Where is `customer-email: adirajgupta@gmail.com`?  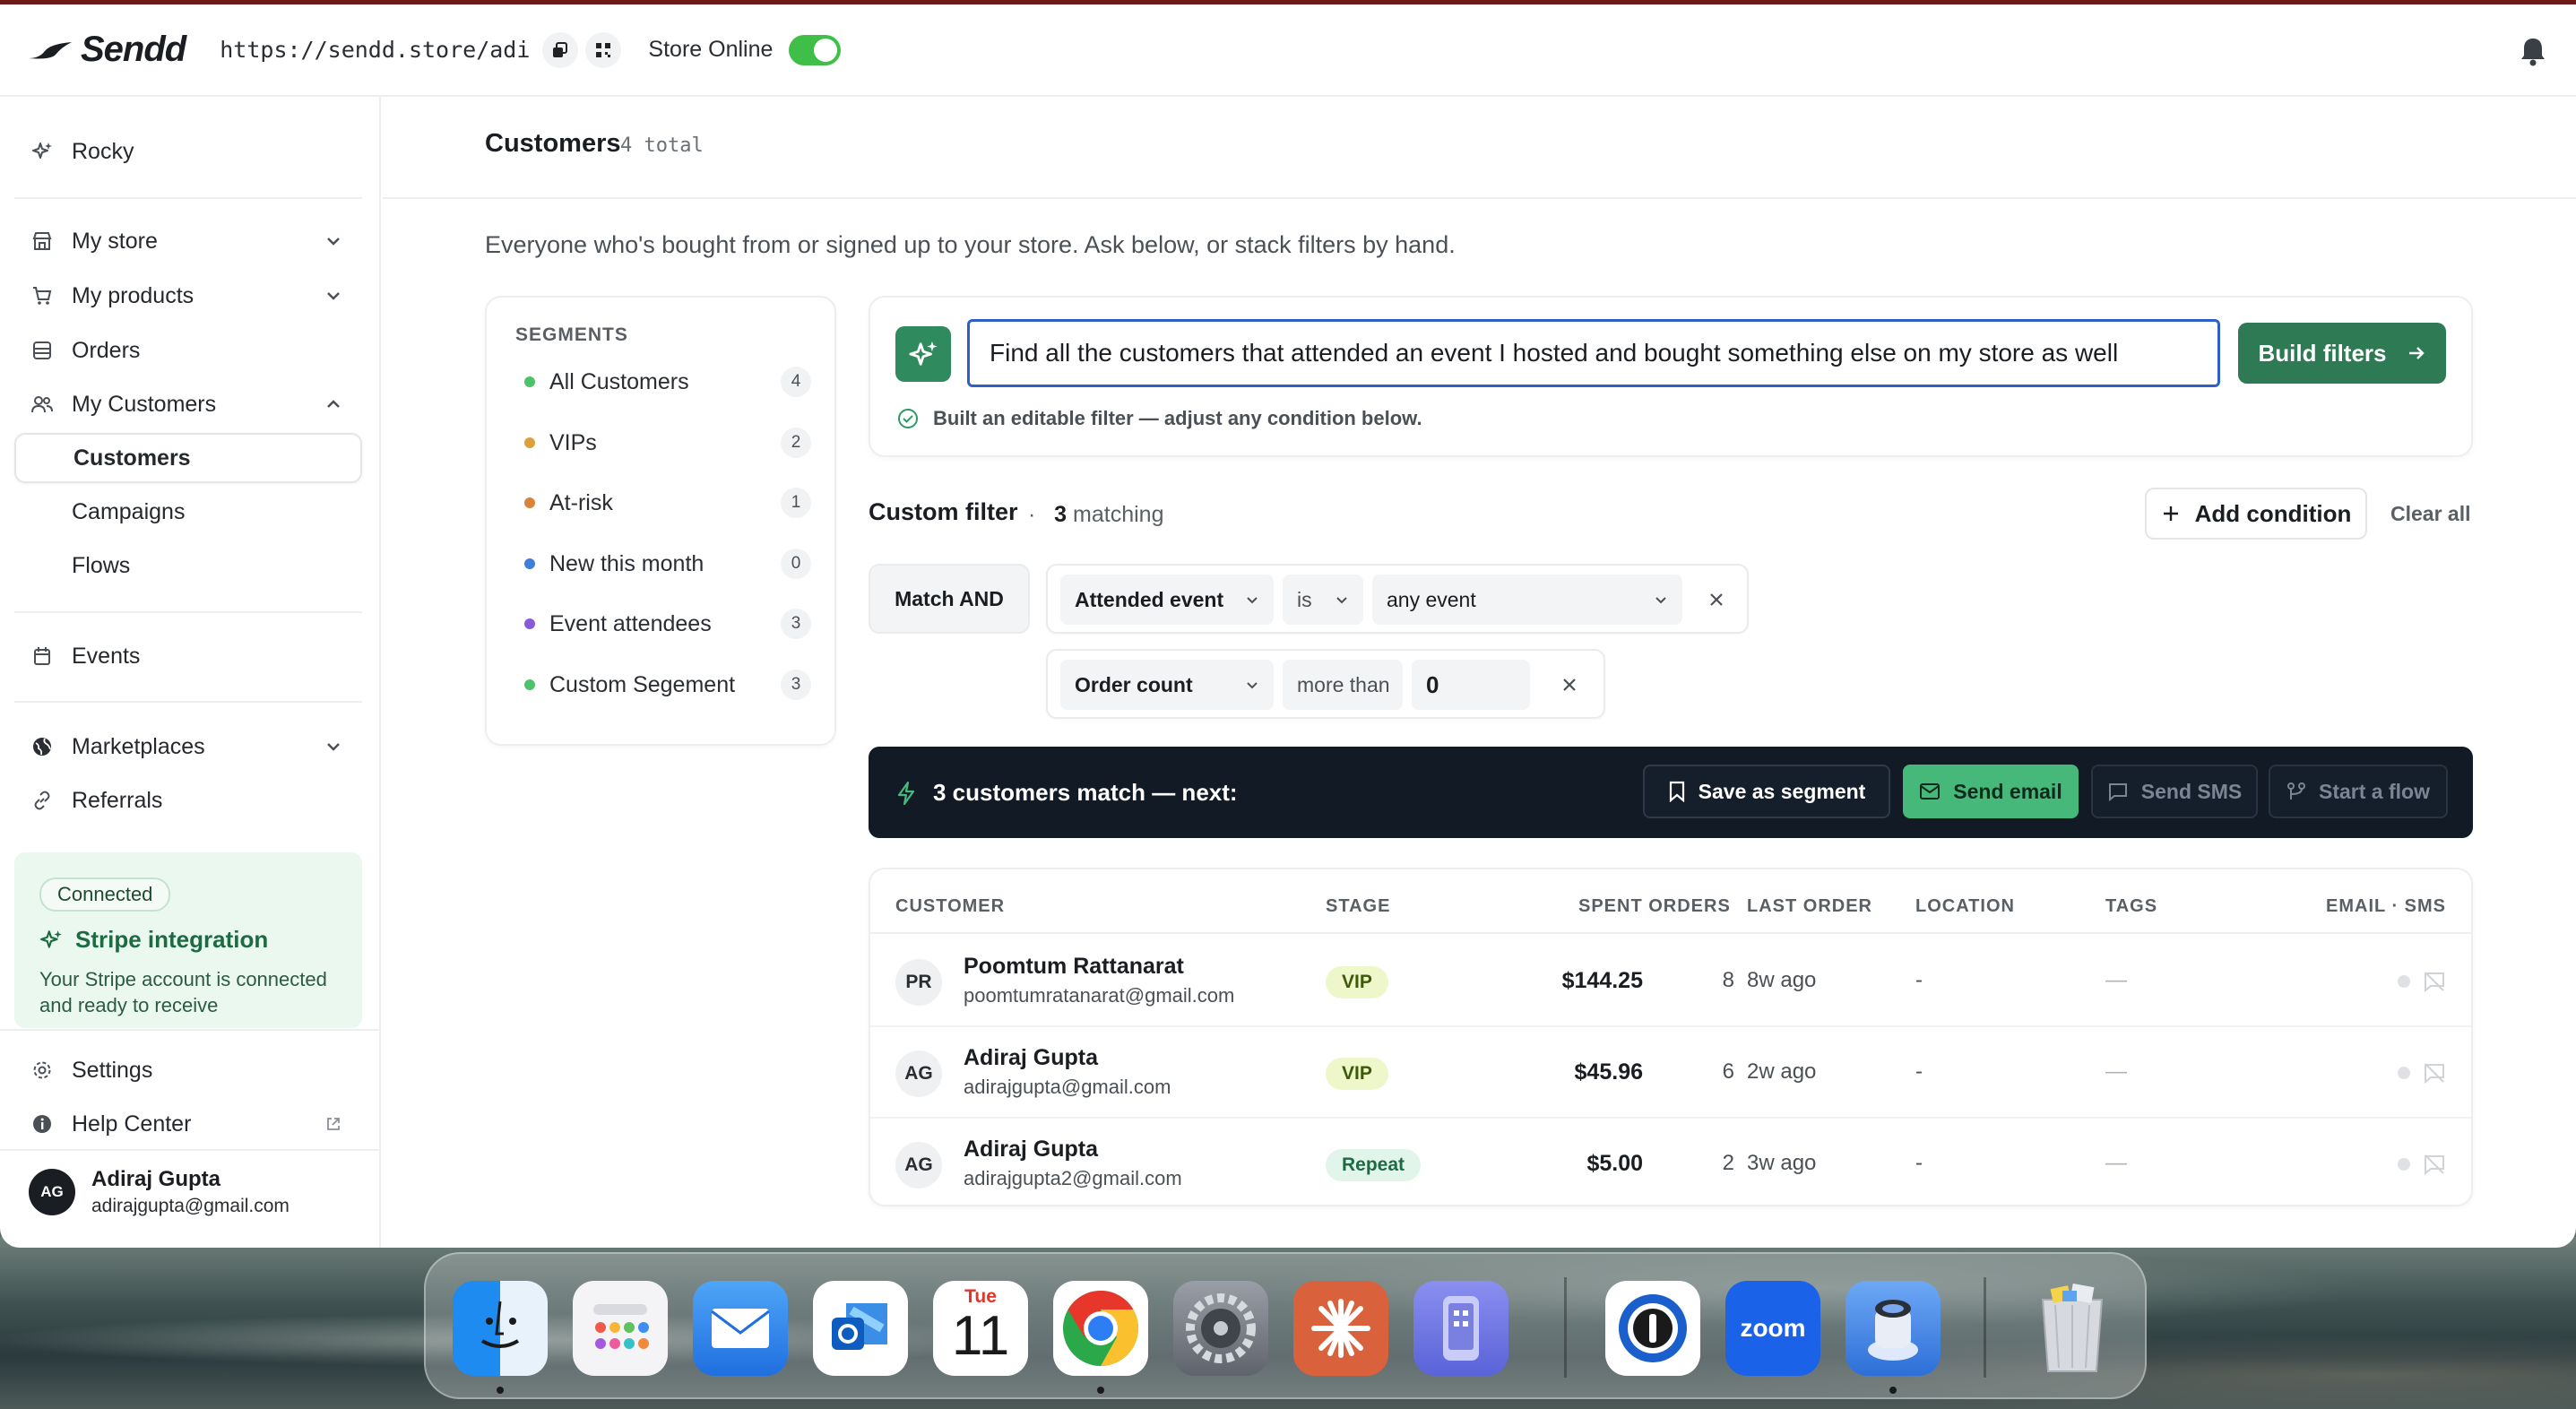
customer-email: adirajgupta@gmail.com is located at coordinates (1067, 1087).